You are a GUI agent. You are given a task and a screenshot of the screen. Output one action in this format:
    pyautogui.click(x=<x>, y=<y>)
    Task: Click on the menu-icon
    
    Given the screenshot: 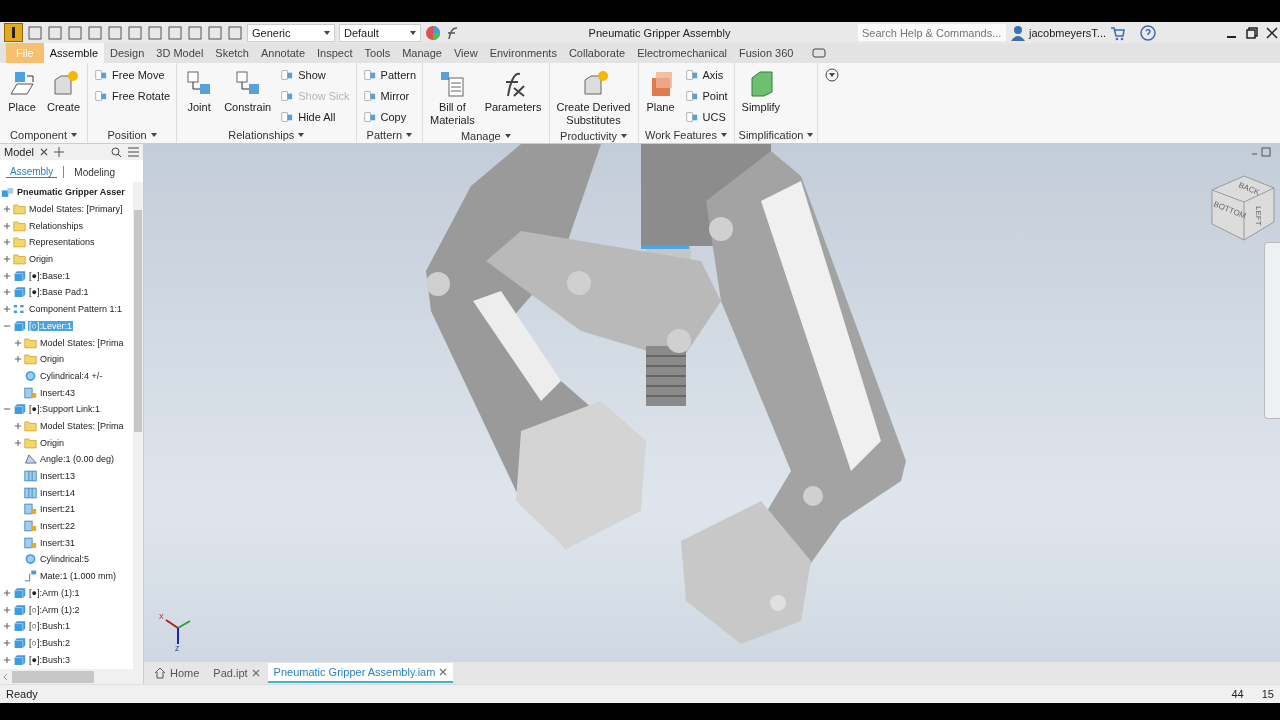 What is the action you would take?
    pyautogui.click(x=133, y=152)
    